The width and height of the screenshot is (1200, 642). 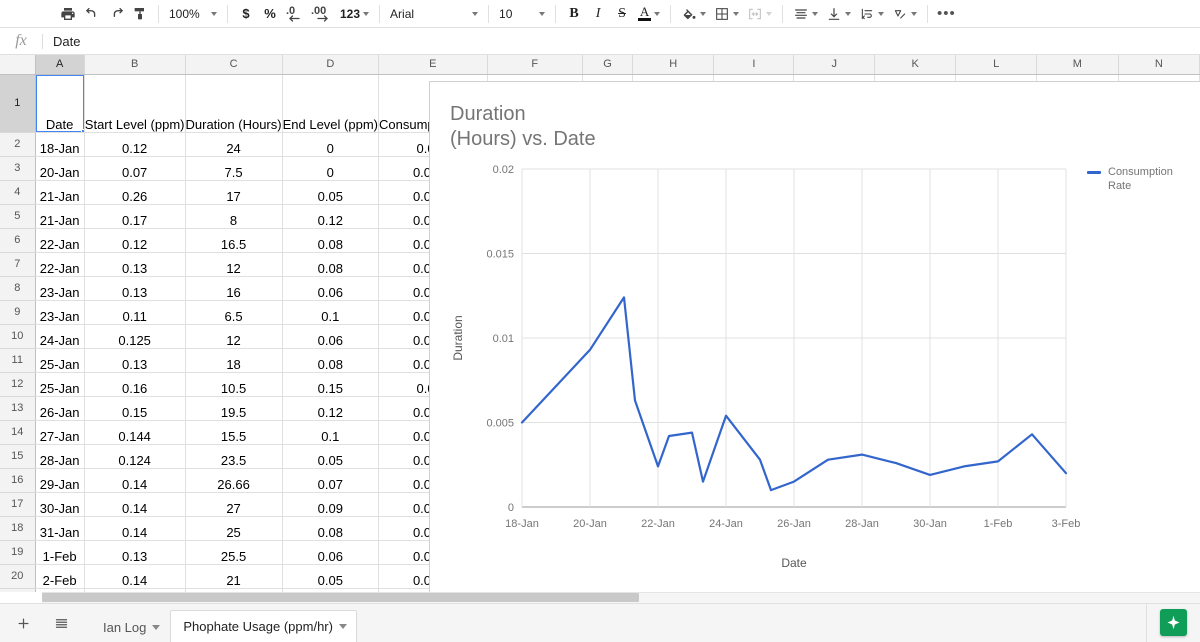 I want to click on column-header-i: I, so click(x=754, y=65).